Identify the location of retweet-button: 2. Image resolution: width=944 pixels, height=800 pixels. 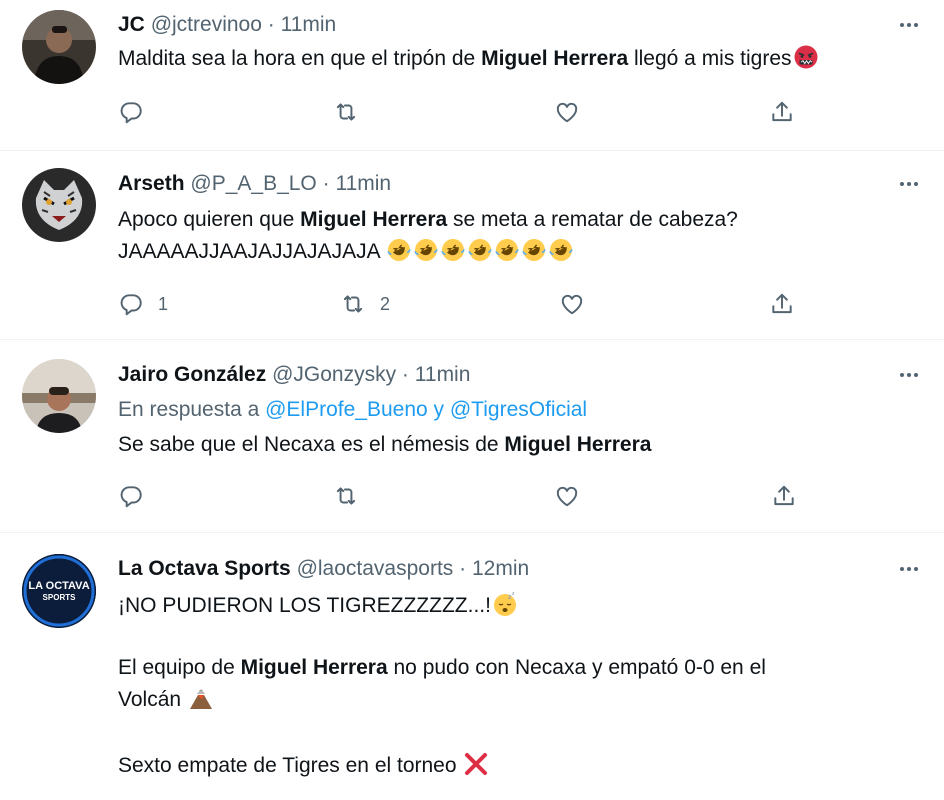
(365, 304).